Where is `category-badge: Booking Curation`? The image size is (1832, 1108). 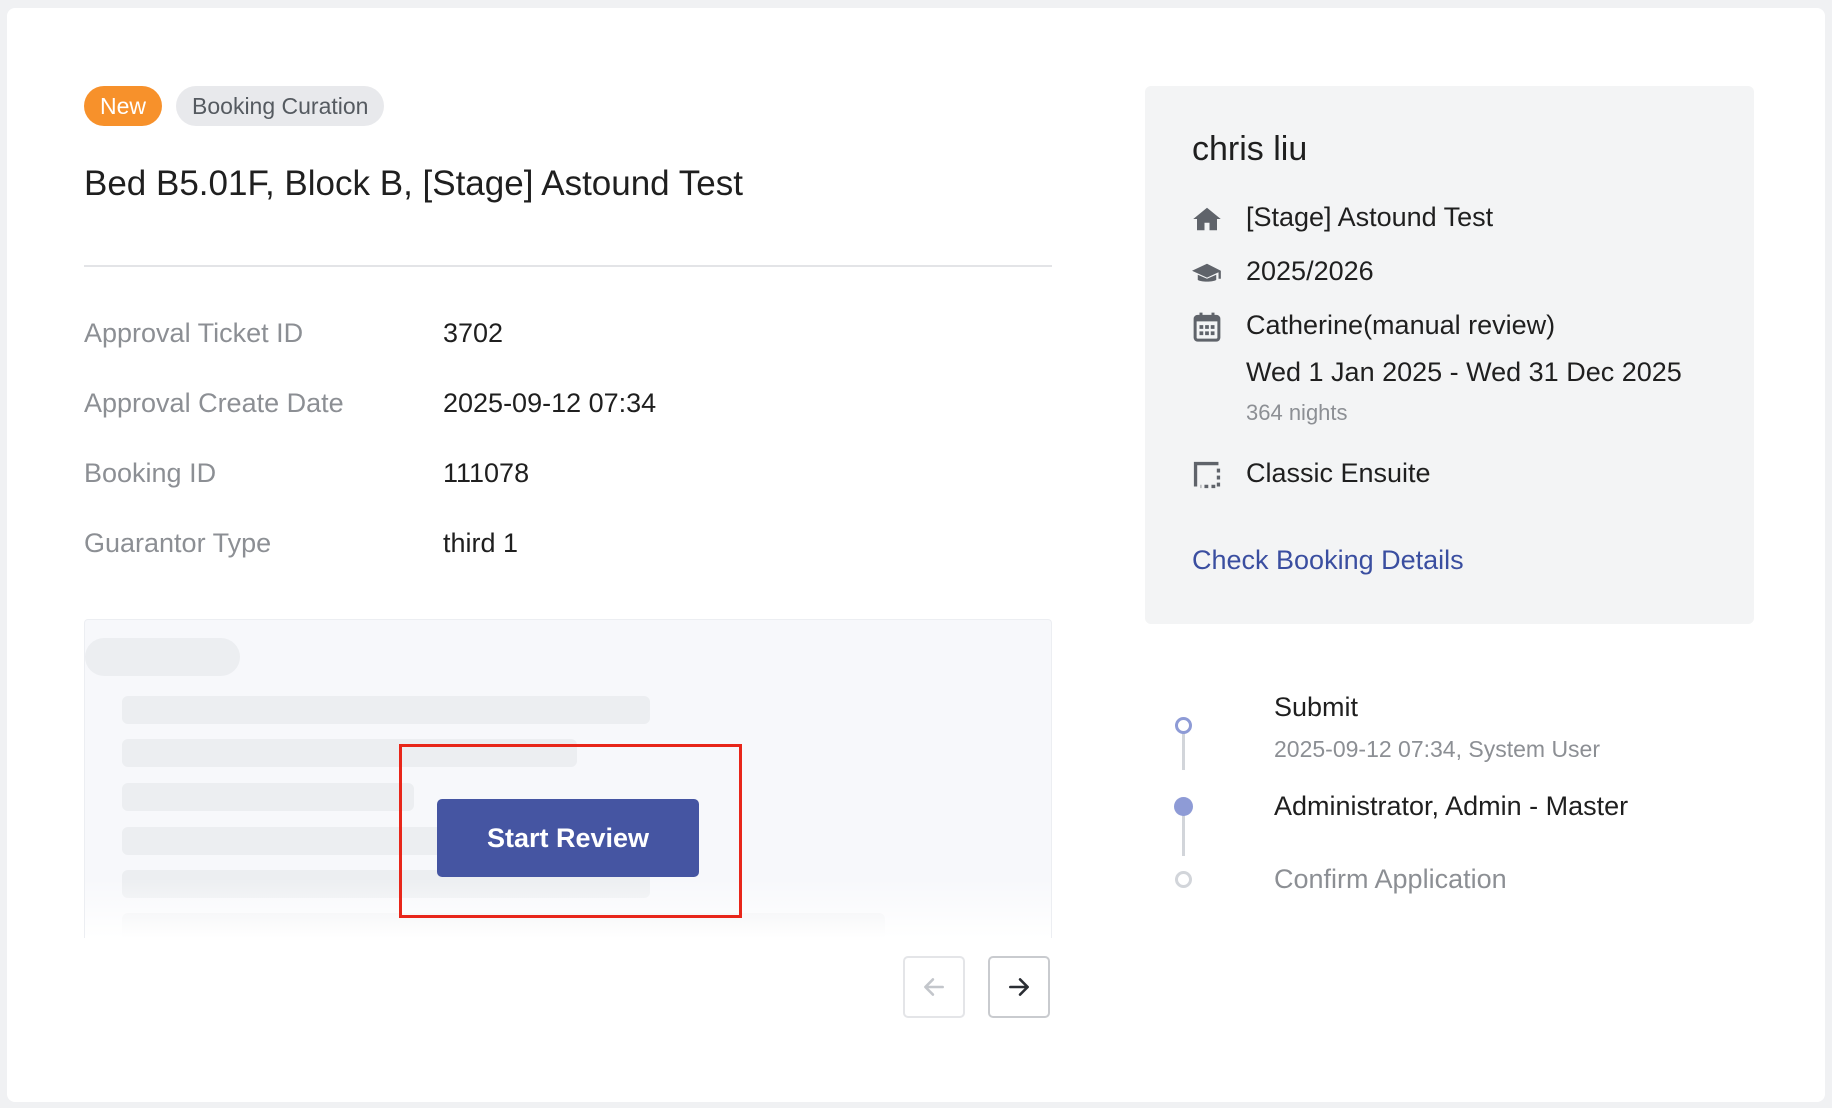
category-badge: Booking Curation is located at coordinates (280, 106).